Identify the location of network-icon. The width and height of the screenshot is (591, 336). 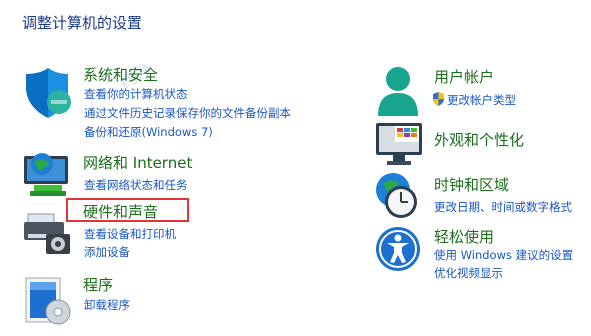
(47, 175).